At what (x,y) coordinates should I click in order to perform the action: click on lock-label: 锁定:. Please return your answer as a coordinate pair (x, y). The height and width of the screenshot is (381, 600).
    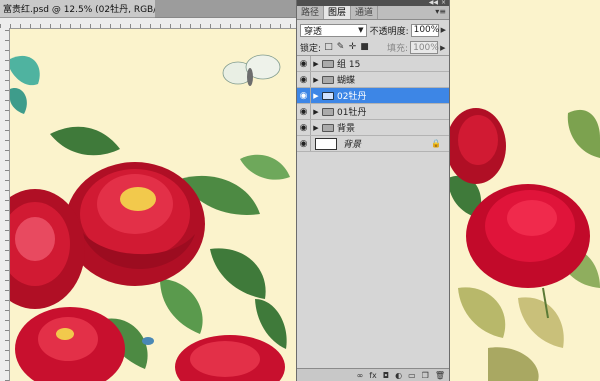
    Looking at the image, I should click on (311, 49).